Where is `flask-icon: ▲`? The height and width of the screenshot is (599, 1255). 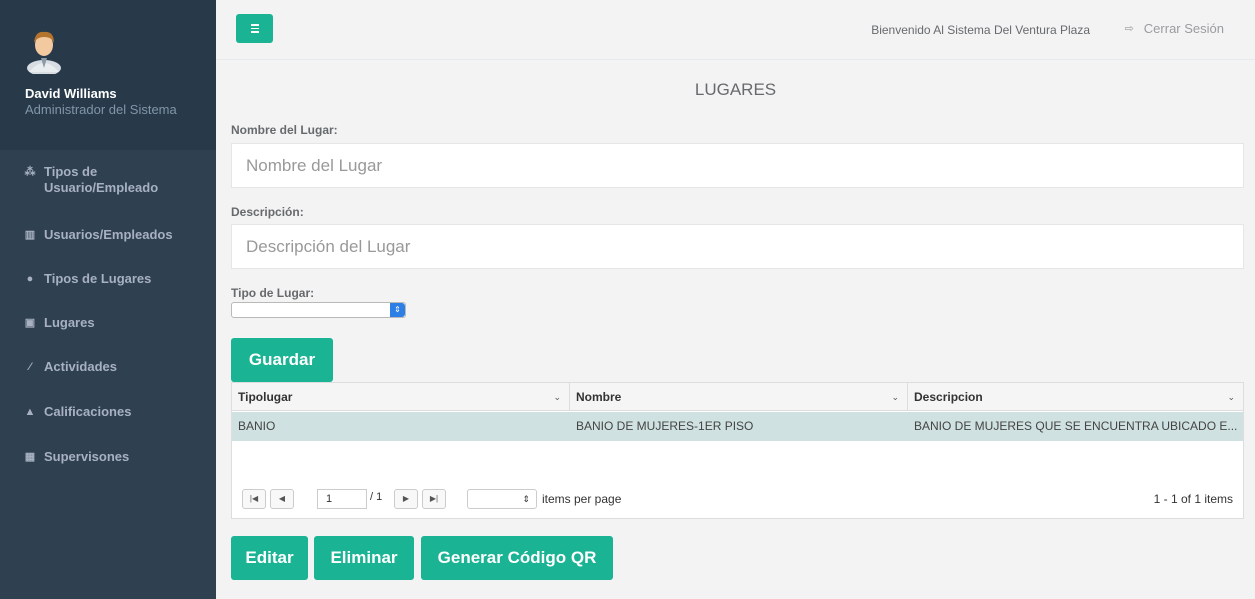
flask-icon: ▲ is located at coordinates (30, 412).